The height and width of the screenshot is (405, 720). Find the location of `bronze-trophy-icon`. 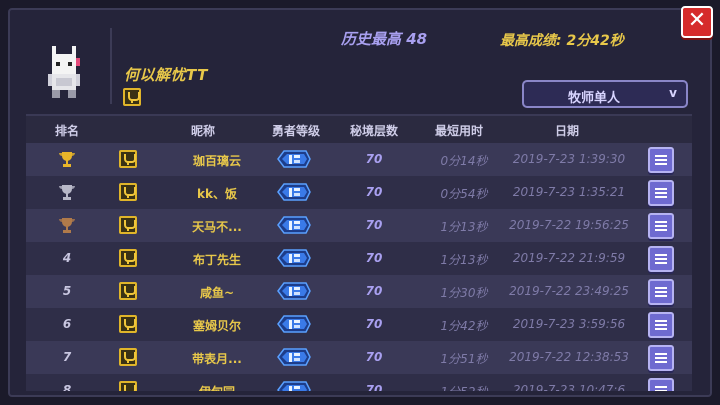

bronze-trophy-icon is located at coordinates (67, 225).